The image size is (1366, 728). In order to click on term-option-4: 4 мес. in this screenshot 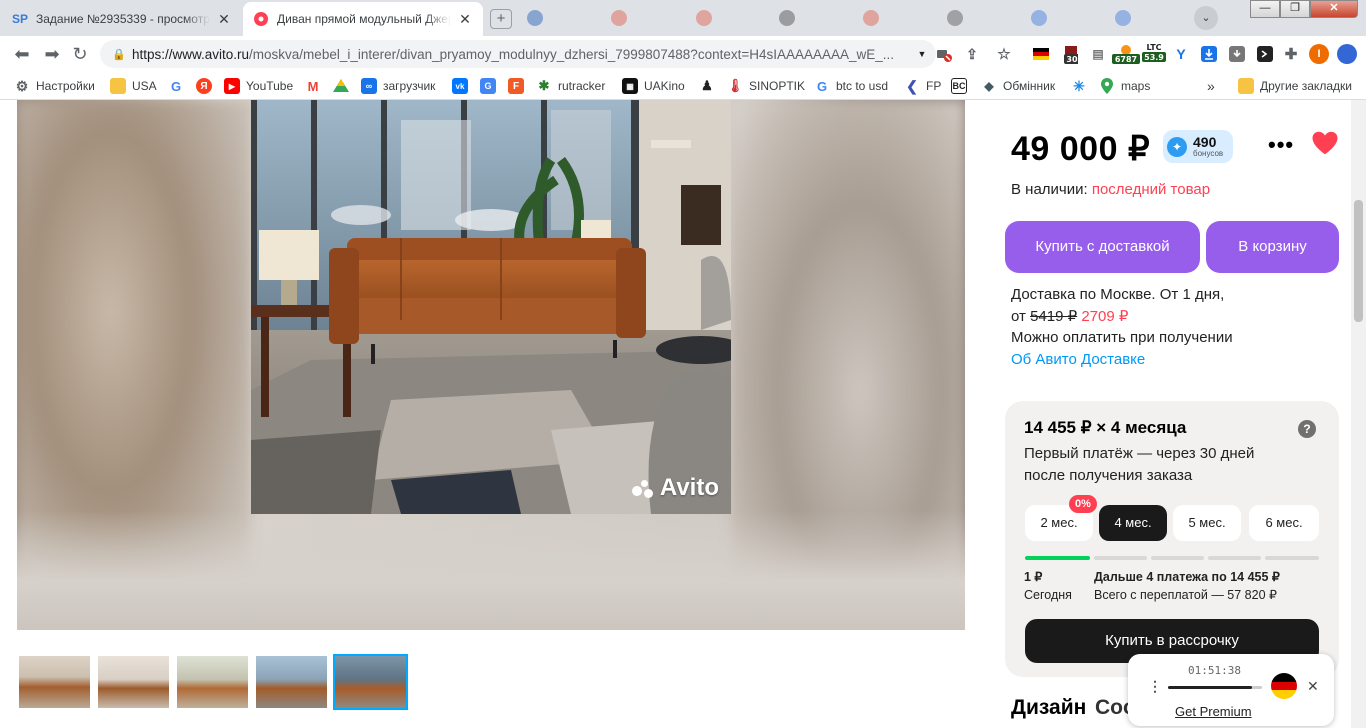, I will do `click(1133, 523)`.